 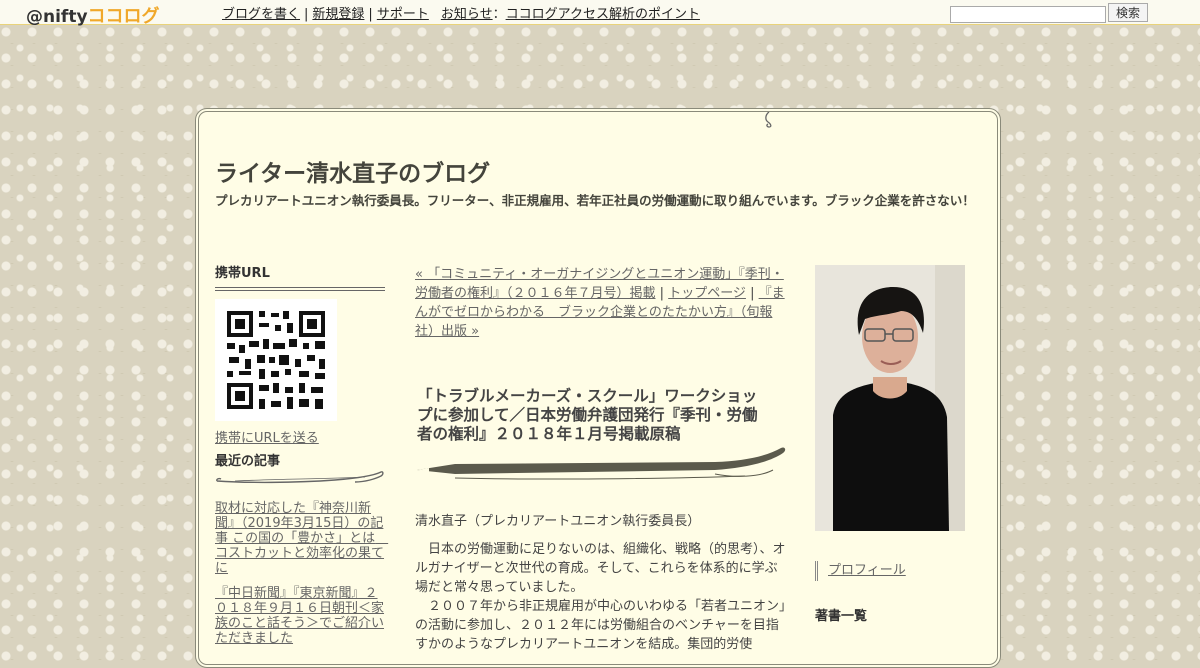 I want to click on qr-code-image, so click(x=276, y=360).